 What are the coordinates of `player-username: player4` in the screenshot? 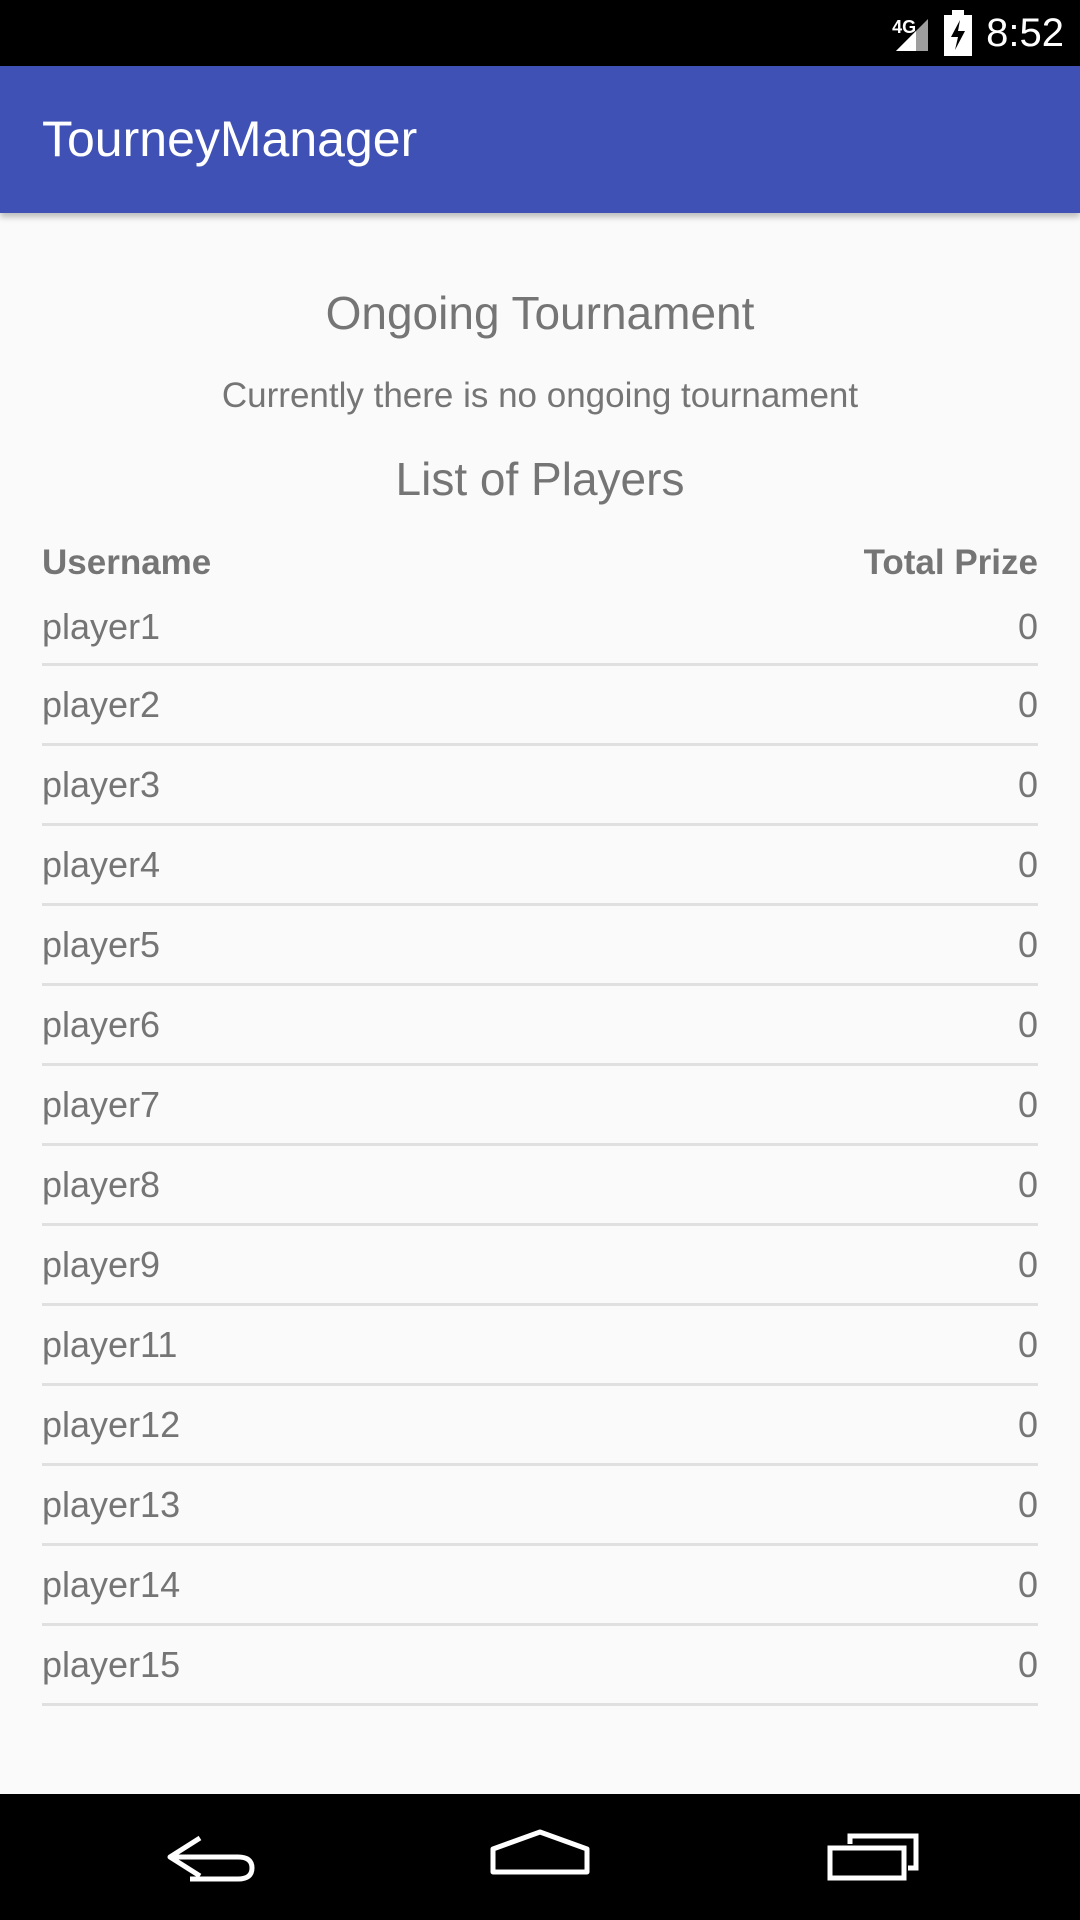 It's located at (101, 864).